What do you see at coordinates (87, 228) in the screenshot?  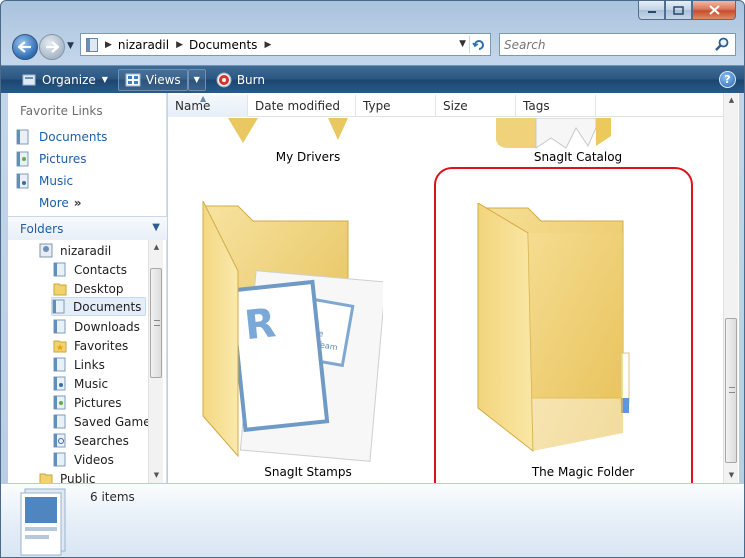 I see `folders-header: Folders ▼` at bounding box center [87, 228].